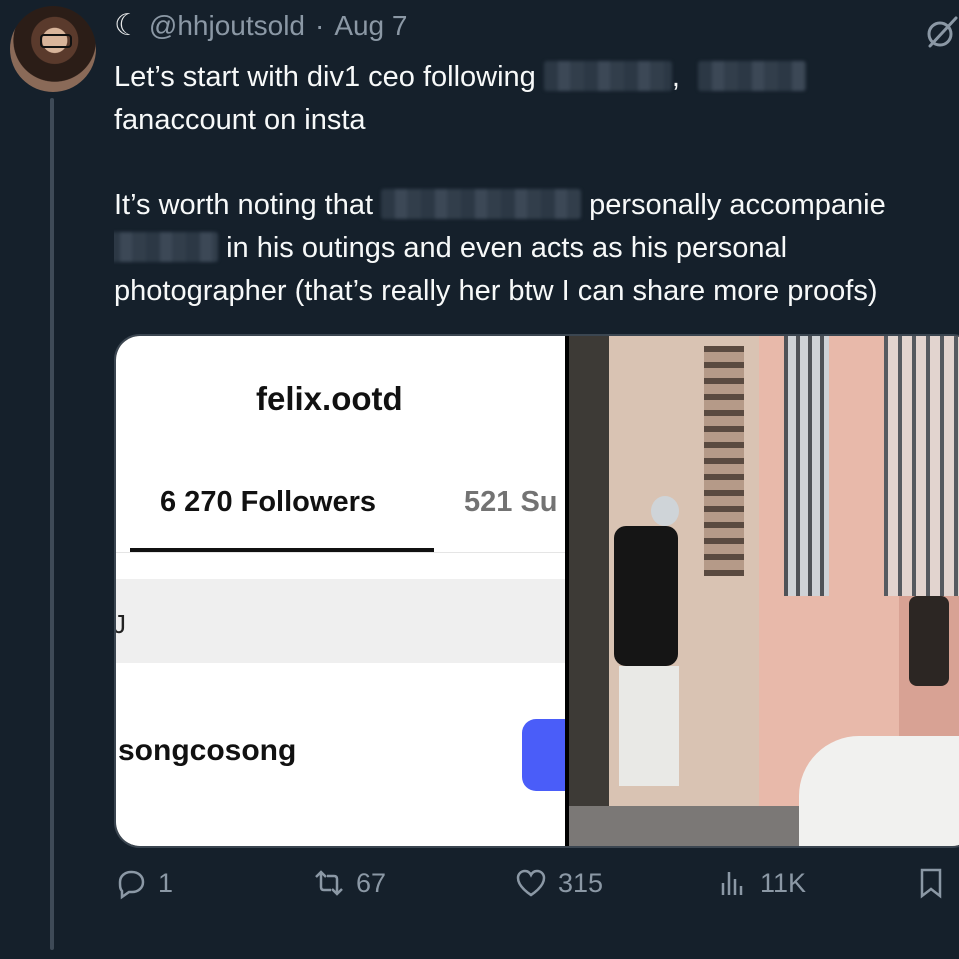  Describe the element at coordinates (52, 524) in the screenshot. I see `thread-connector-line` at that location.